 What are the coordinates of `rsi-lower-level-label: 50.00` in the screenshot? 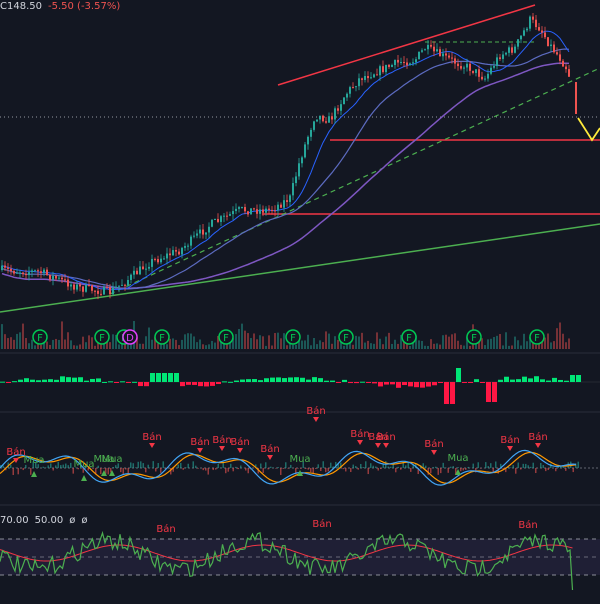 It's located at (49, 520).